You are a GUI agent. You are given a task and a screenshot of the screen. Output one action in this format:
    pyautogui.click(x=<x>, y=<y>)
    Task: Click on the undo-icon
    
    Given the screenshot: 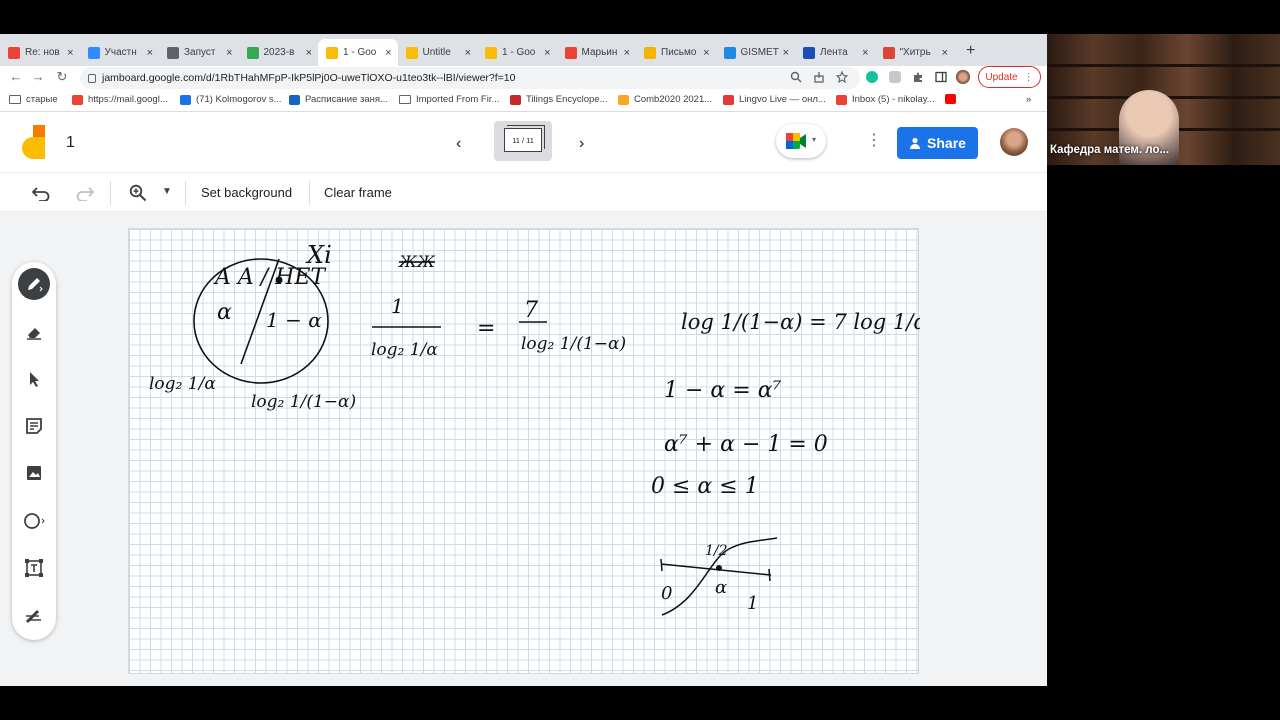 What is the action you would take?
    pyautogui.click(x=41, y=193)
    